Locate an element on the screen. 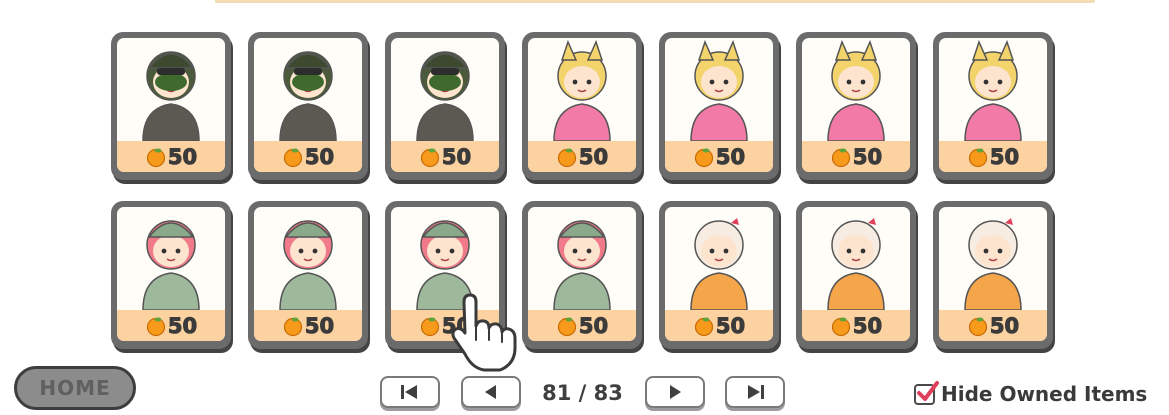  page-counter: 81 / 83 is located at coordinates (582, 393).